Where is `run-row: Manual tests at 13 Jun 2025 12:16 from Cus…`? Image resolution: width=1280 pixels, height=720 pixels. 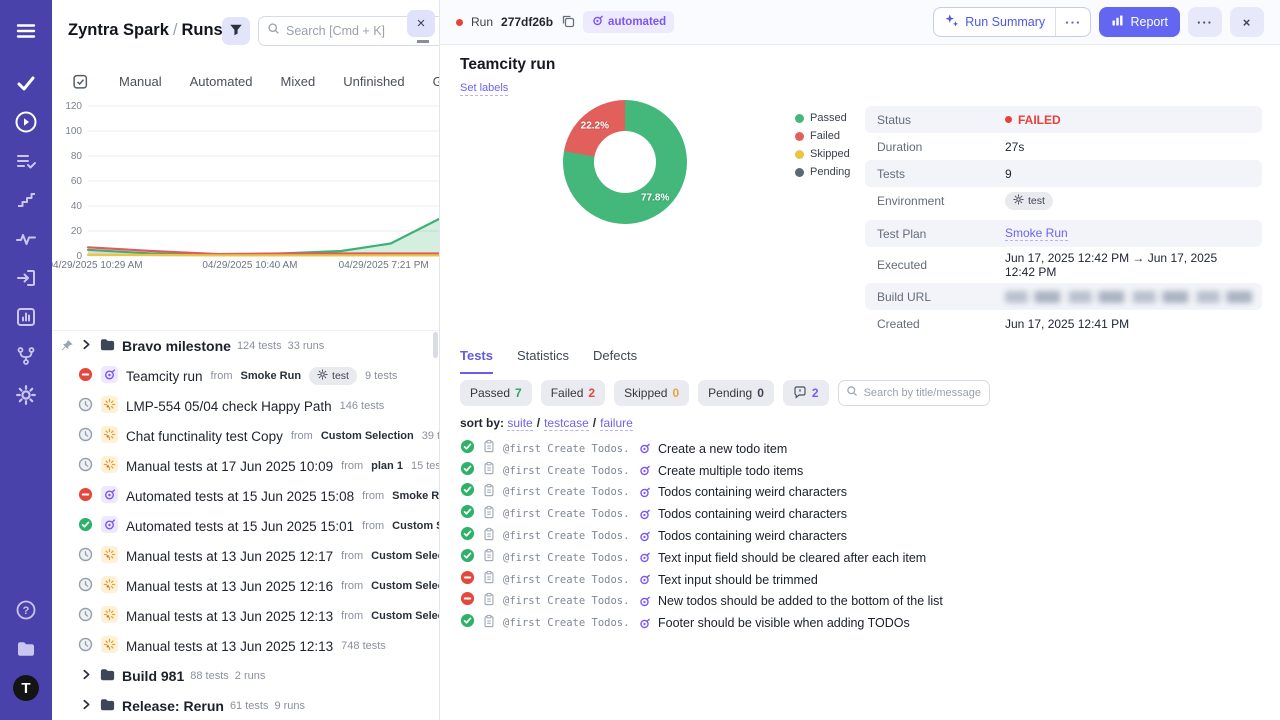 run-row: Manual tests at 13 Jun 2025 12:16 from Cus… is located at coordinates (245, 586).